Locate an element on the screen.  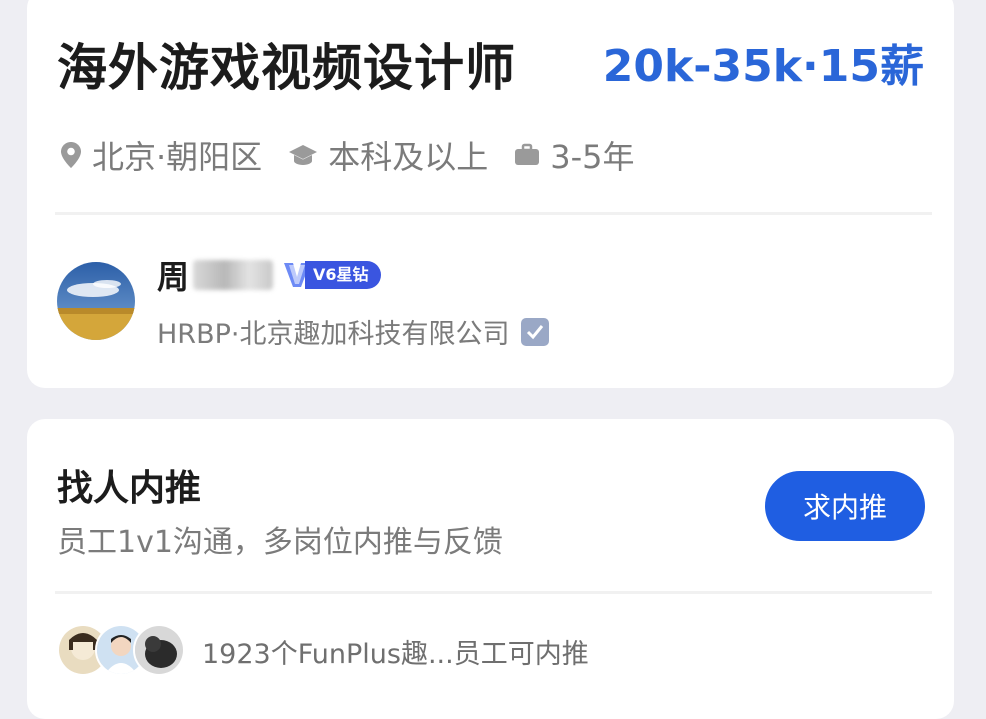
landscape-avatar-image is located at coordinates (96, 301).